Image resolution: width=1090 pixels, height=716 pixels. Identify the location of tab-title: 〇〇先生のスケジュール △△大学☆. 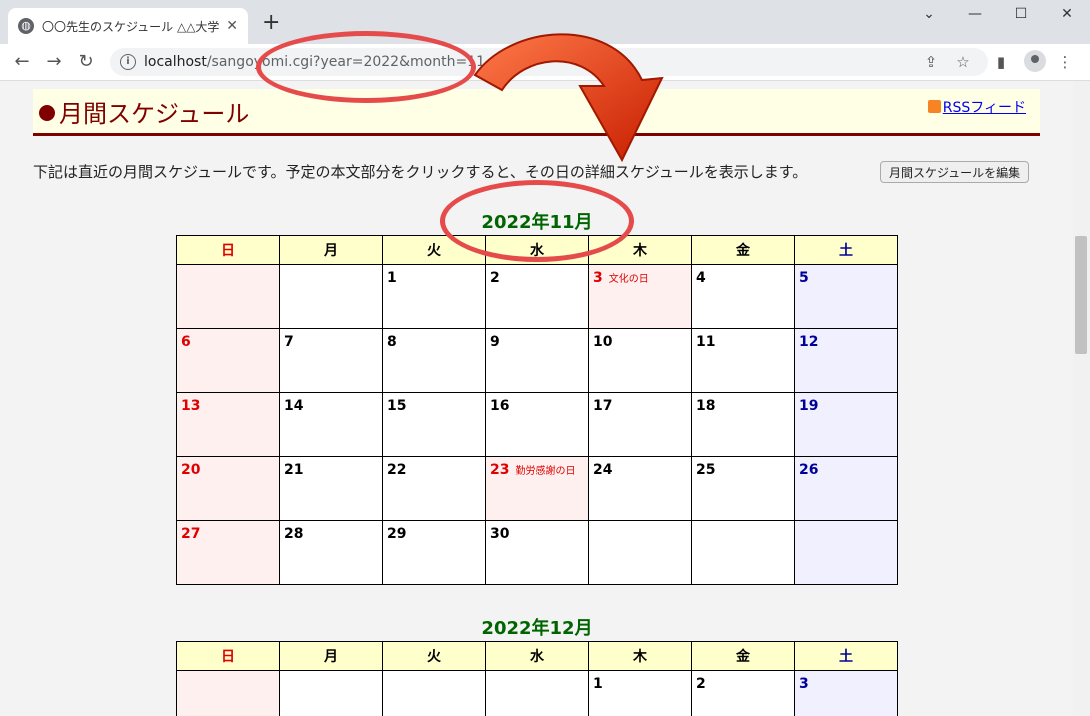
(131, 26).